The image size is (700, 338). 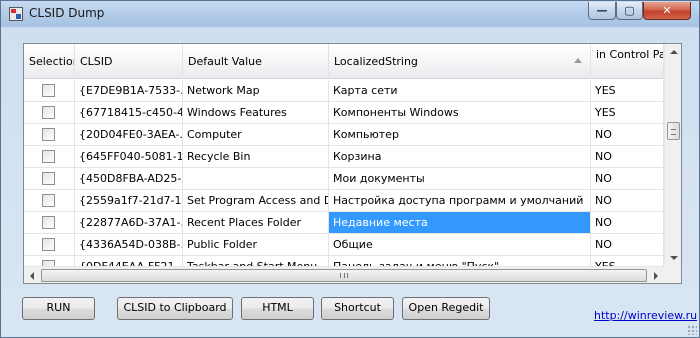 What do you see at coordinates (460, 179) in the screenshot?
I see `localized-string-cell: Мои документы` at bounding box center [460, 179].